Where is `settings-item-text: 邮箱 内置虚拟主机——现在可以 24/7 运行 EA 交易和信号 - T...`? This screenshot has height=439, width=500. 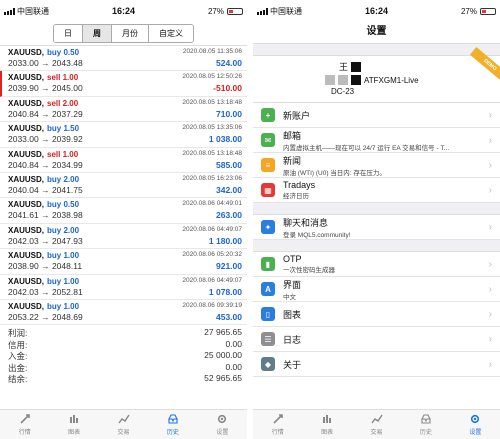
settings-item-text: 邮箱 内置虚拟主机——现在可以 24/7 运行 EA 交易和信号 - T... is located at coordinates (384, 140).